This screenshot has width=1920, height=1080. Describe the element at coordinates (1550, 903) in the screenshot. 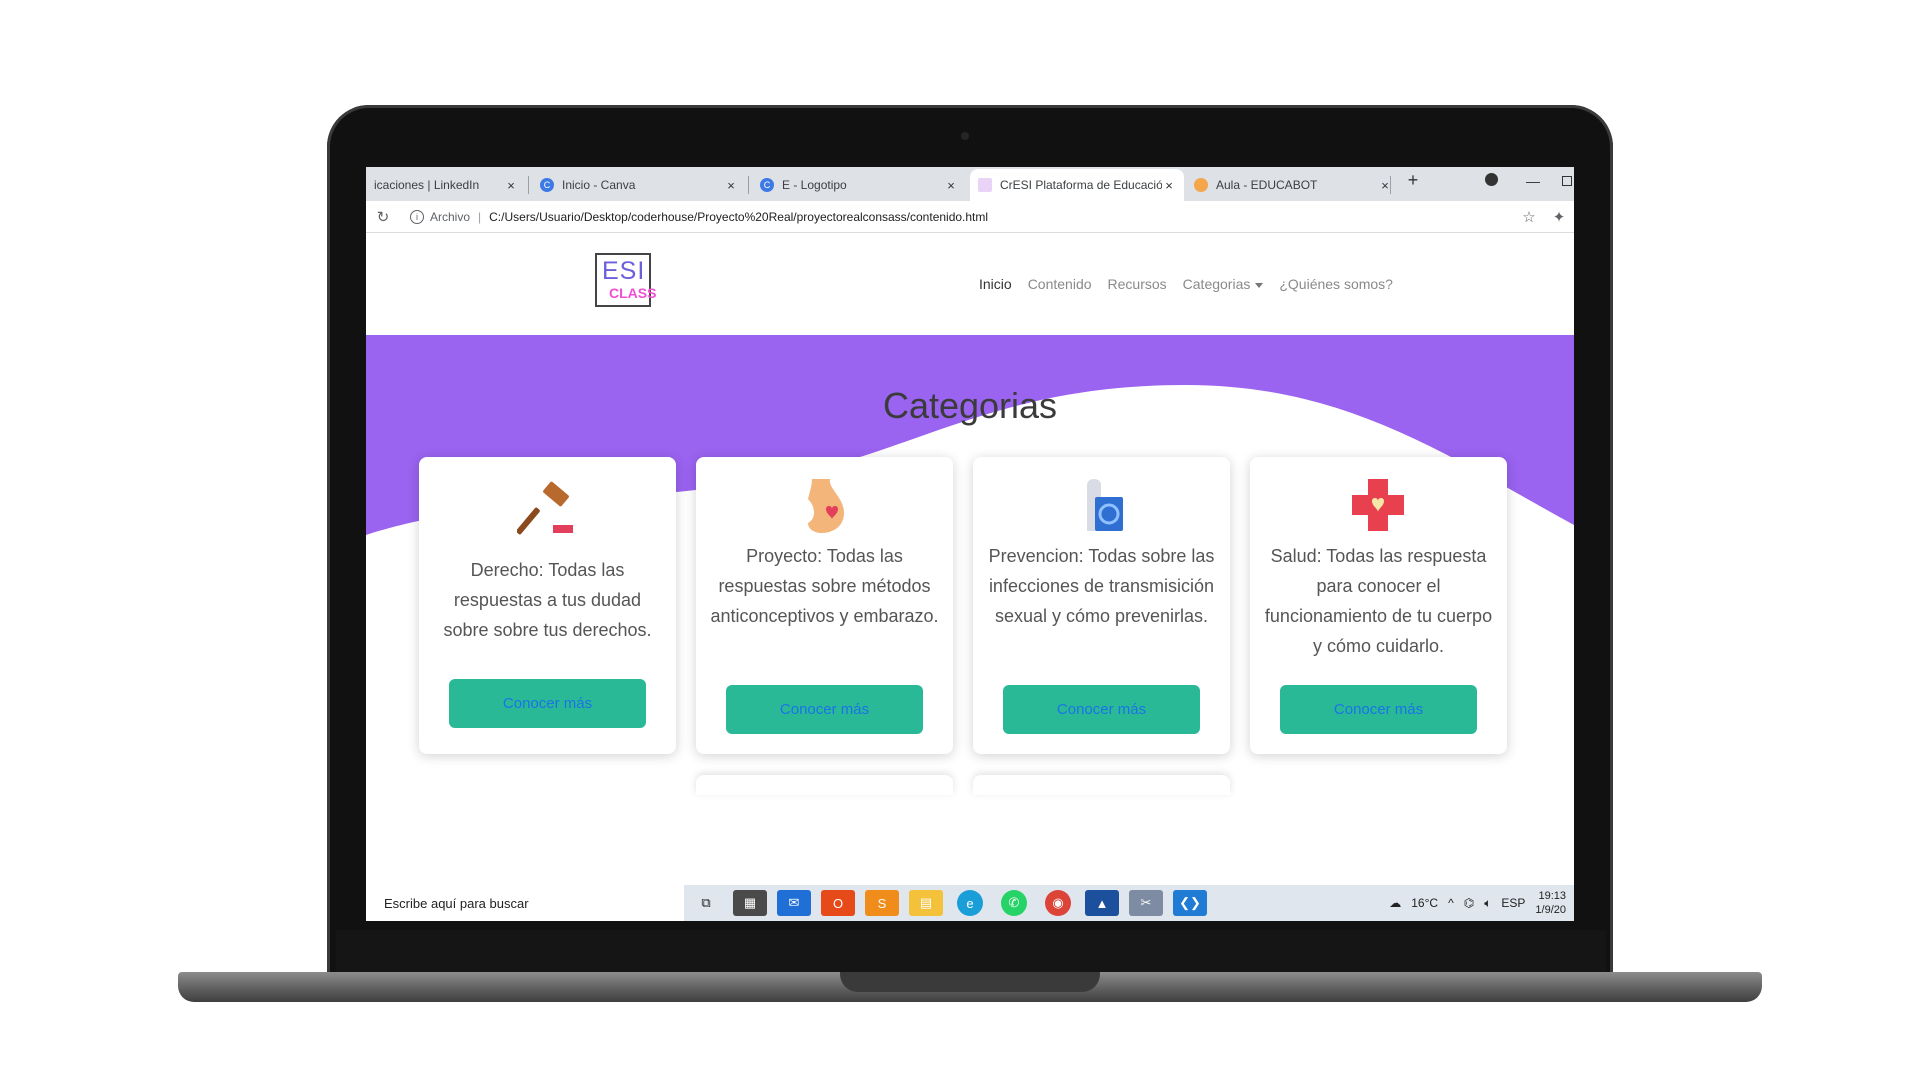

I see `clock: 19:13 1/9/20` at that location.